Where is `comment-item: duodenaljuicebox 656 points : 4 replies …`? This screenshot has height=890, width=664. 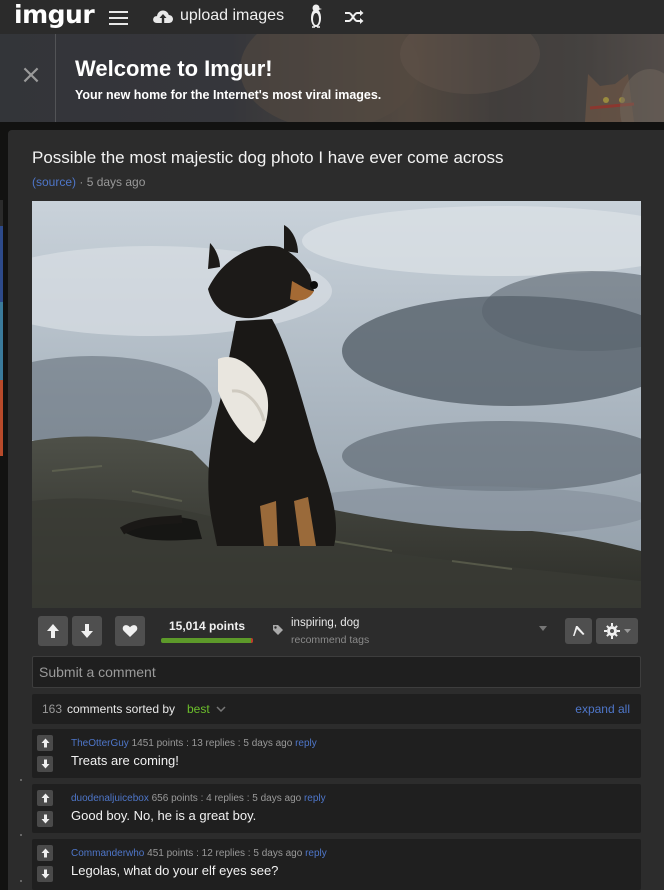
comment-item: duodenaljuicebox 656 points : 4 replies … is located at coordinates (336, 808).